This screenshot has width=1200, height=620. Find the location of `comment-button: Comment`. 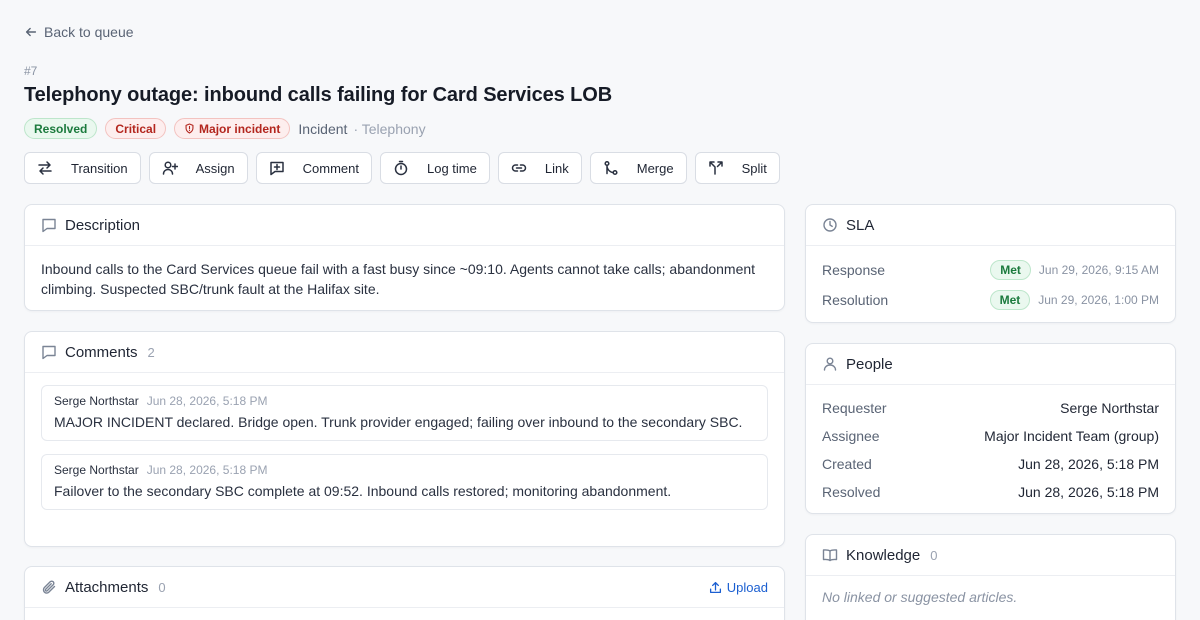

comment-button: Comment is located at coordinates (313, 168).